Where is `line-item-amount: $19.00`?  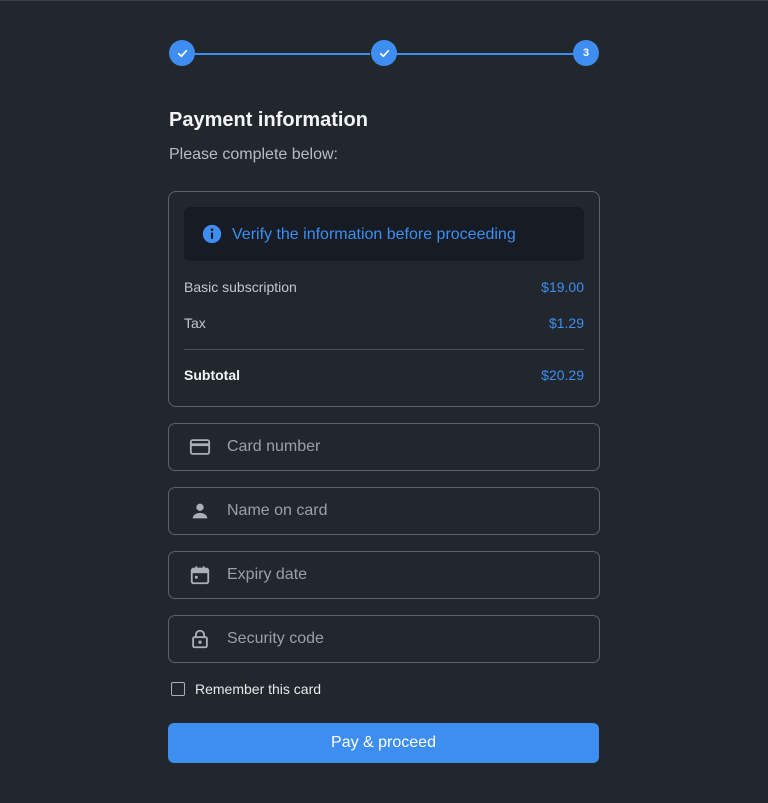 line-item-amount: $19.00 is located at coordinates (562, 287).